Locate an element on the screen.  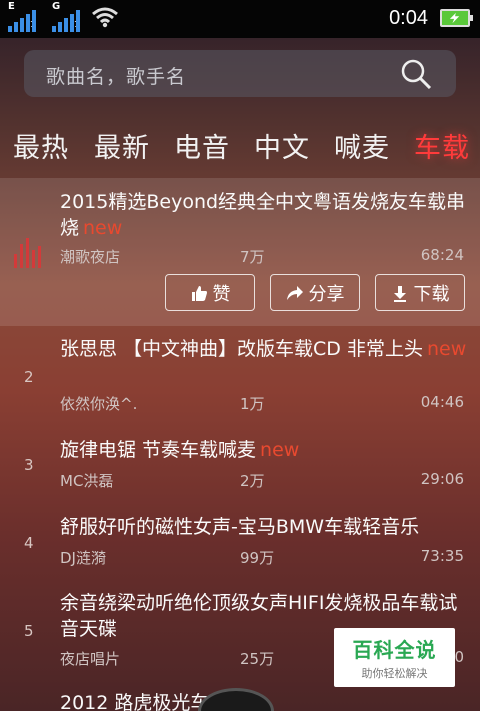
song-duration: 29:06 is located at coordinates (442, 479).